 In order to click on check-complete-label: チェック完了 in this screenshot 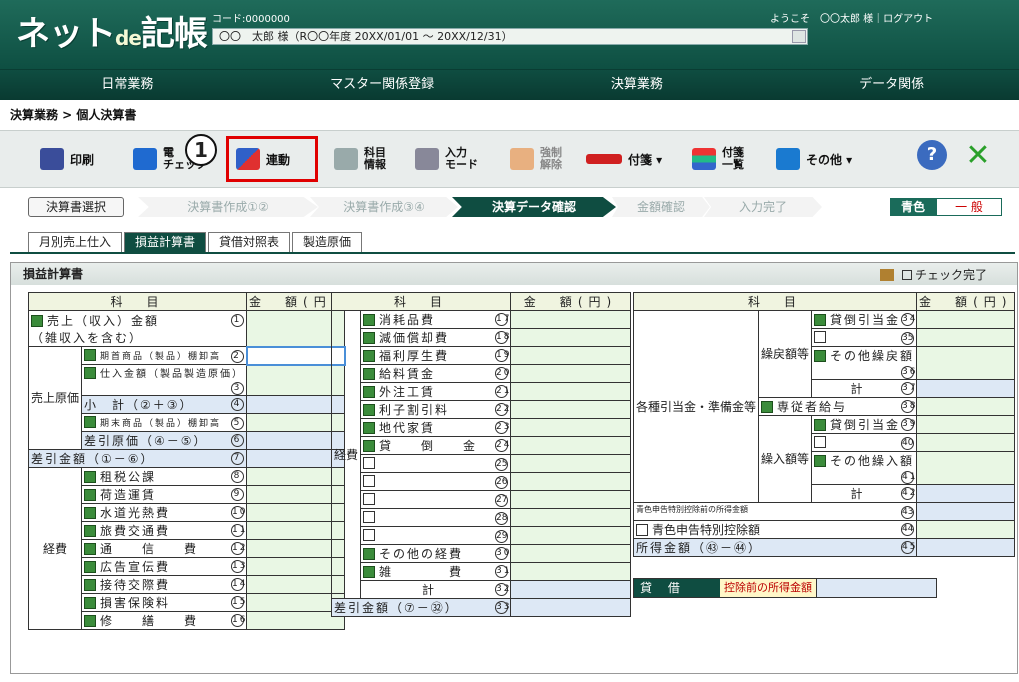, I will do `click(951, 275)`.